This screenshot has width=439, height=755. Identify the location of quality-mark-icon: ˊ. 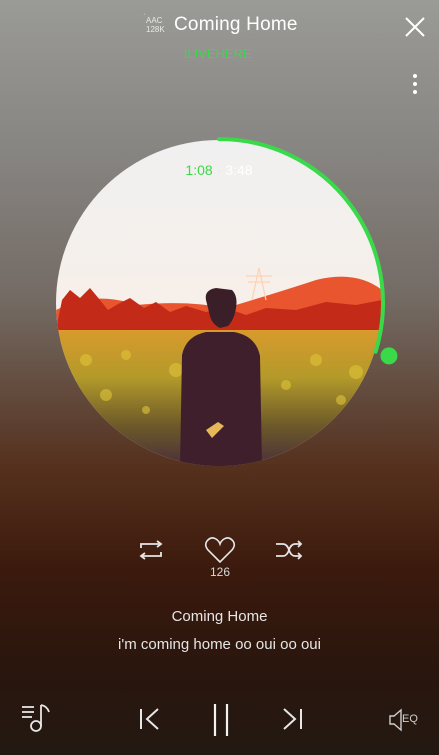
(144, 17).